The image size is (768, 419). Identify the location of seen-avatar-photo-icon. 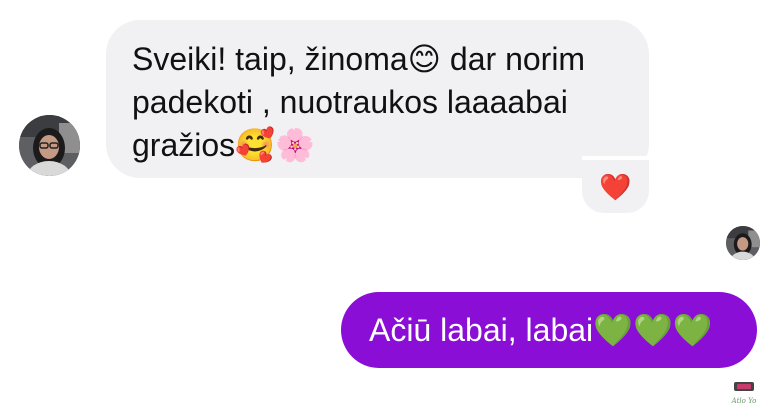
(743, 243).